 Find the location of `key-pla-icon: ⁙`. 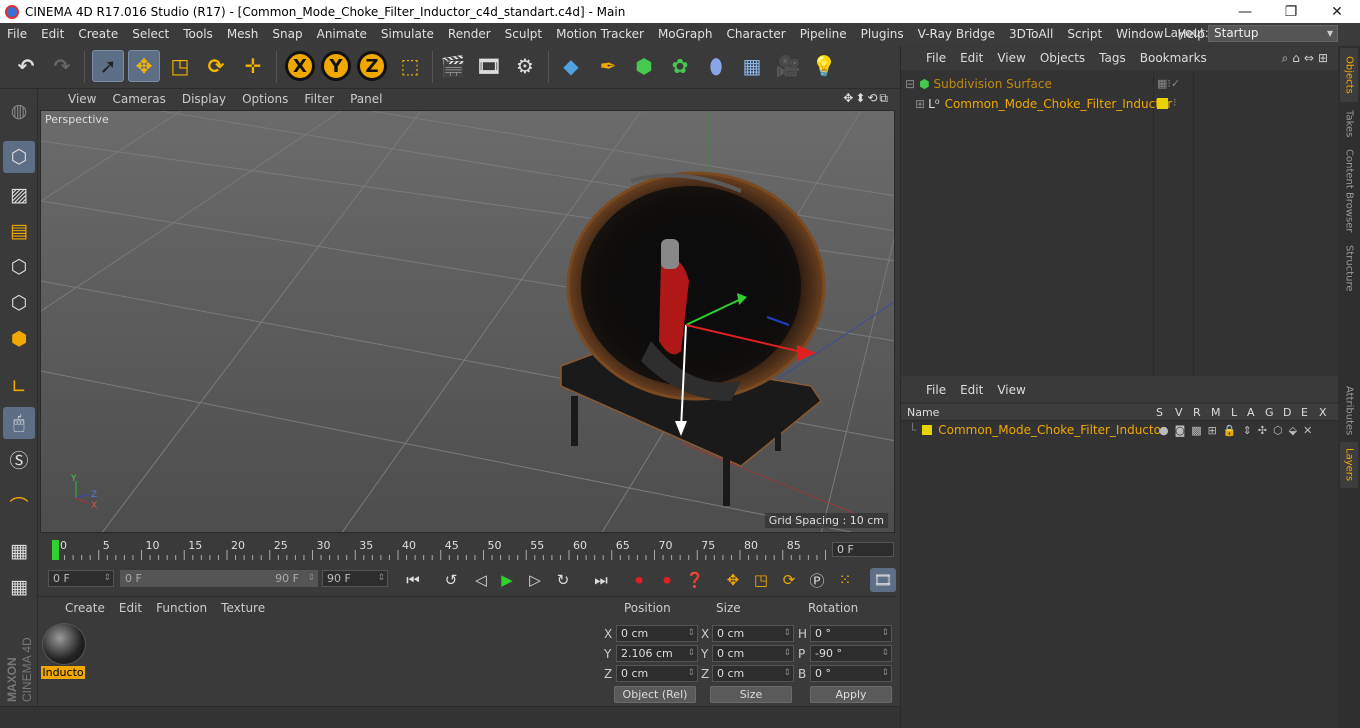

key-pla-icon: ⁙ is located at coordinates (845, 580).